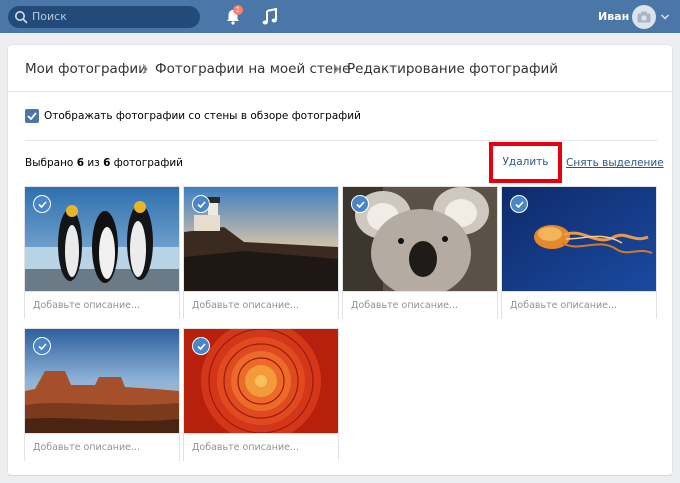 The height and width of the screenshot is (483, 680). I want to click on delete-highlight: Удалить, so click(525, 162).